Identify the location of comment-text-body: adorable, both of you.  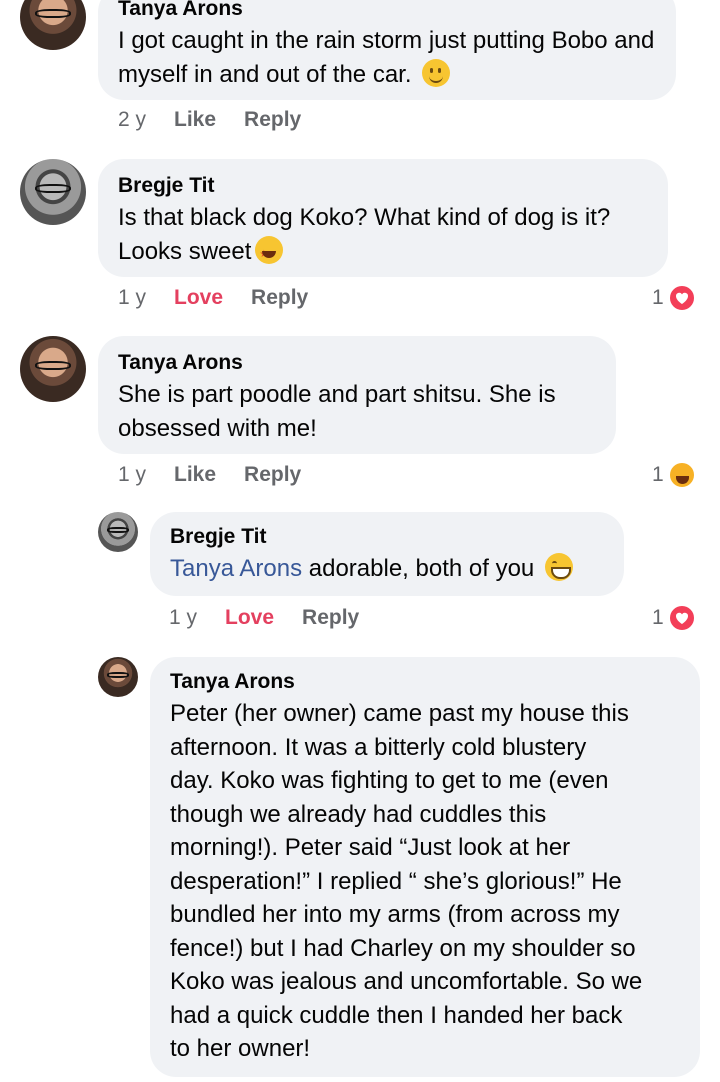
(418, 568).